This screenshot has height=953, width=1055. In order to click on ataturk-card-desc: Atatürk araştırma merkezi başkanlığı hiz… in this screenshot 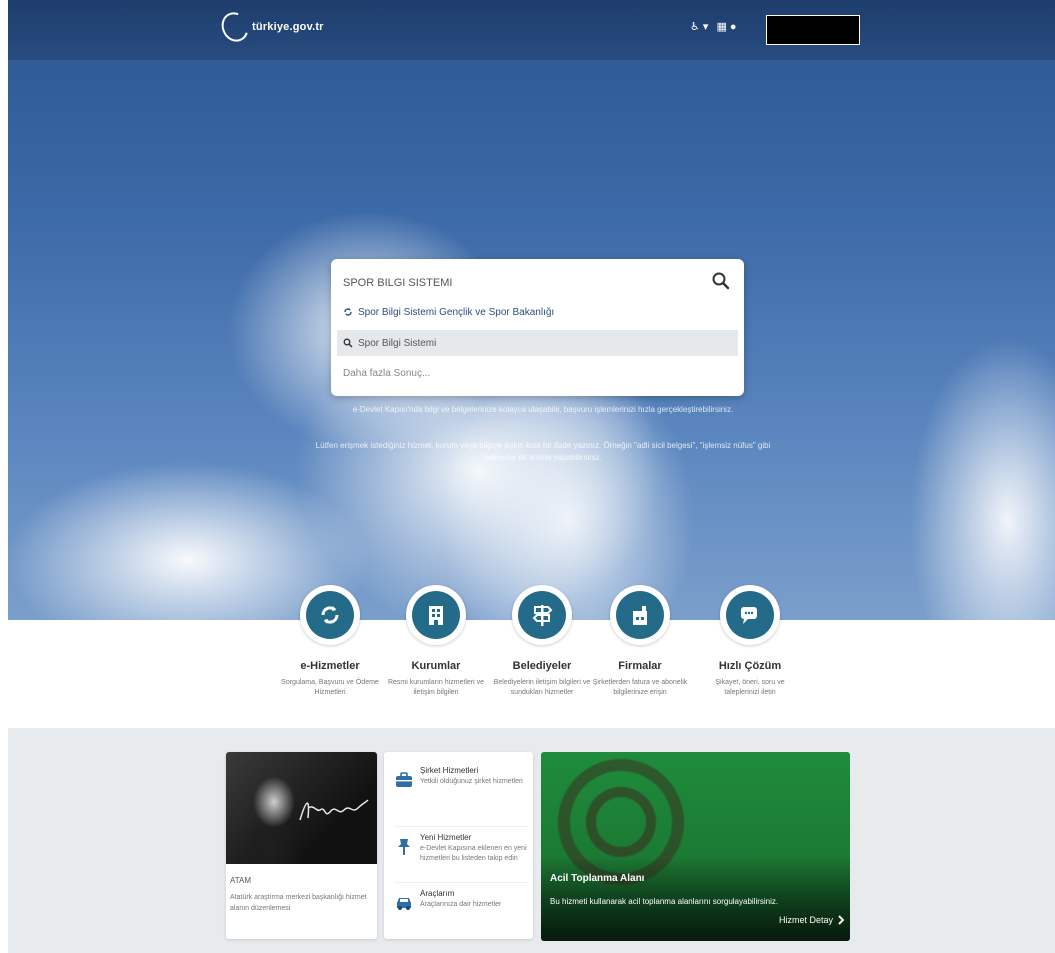, I will do `click(298, 903)`.